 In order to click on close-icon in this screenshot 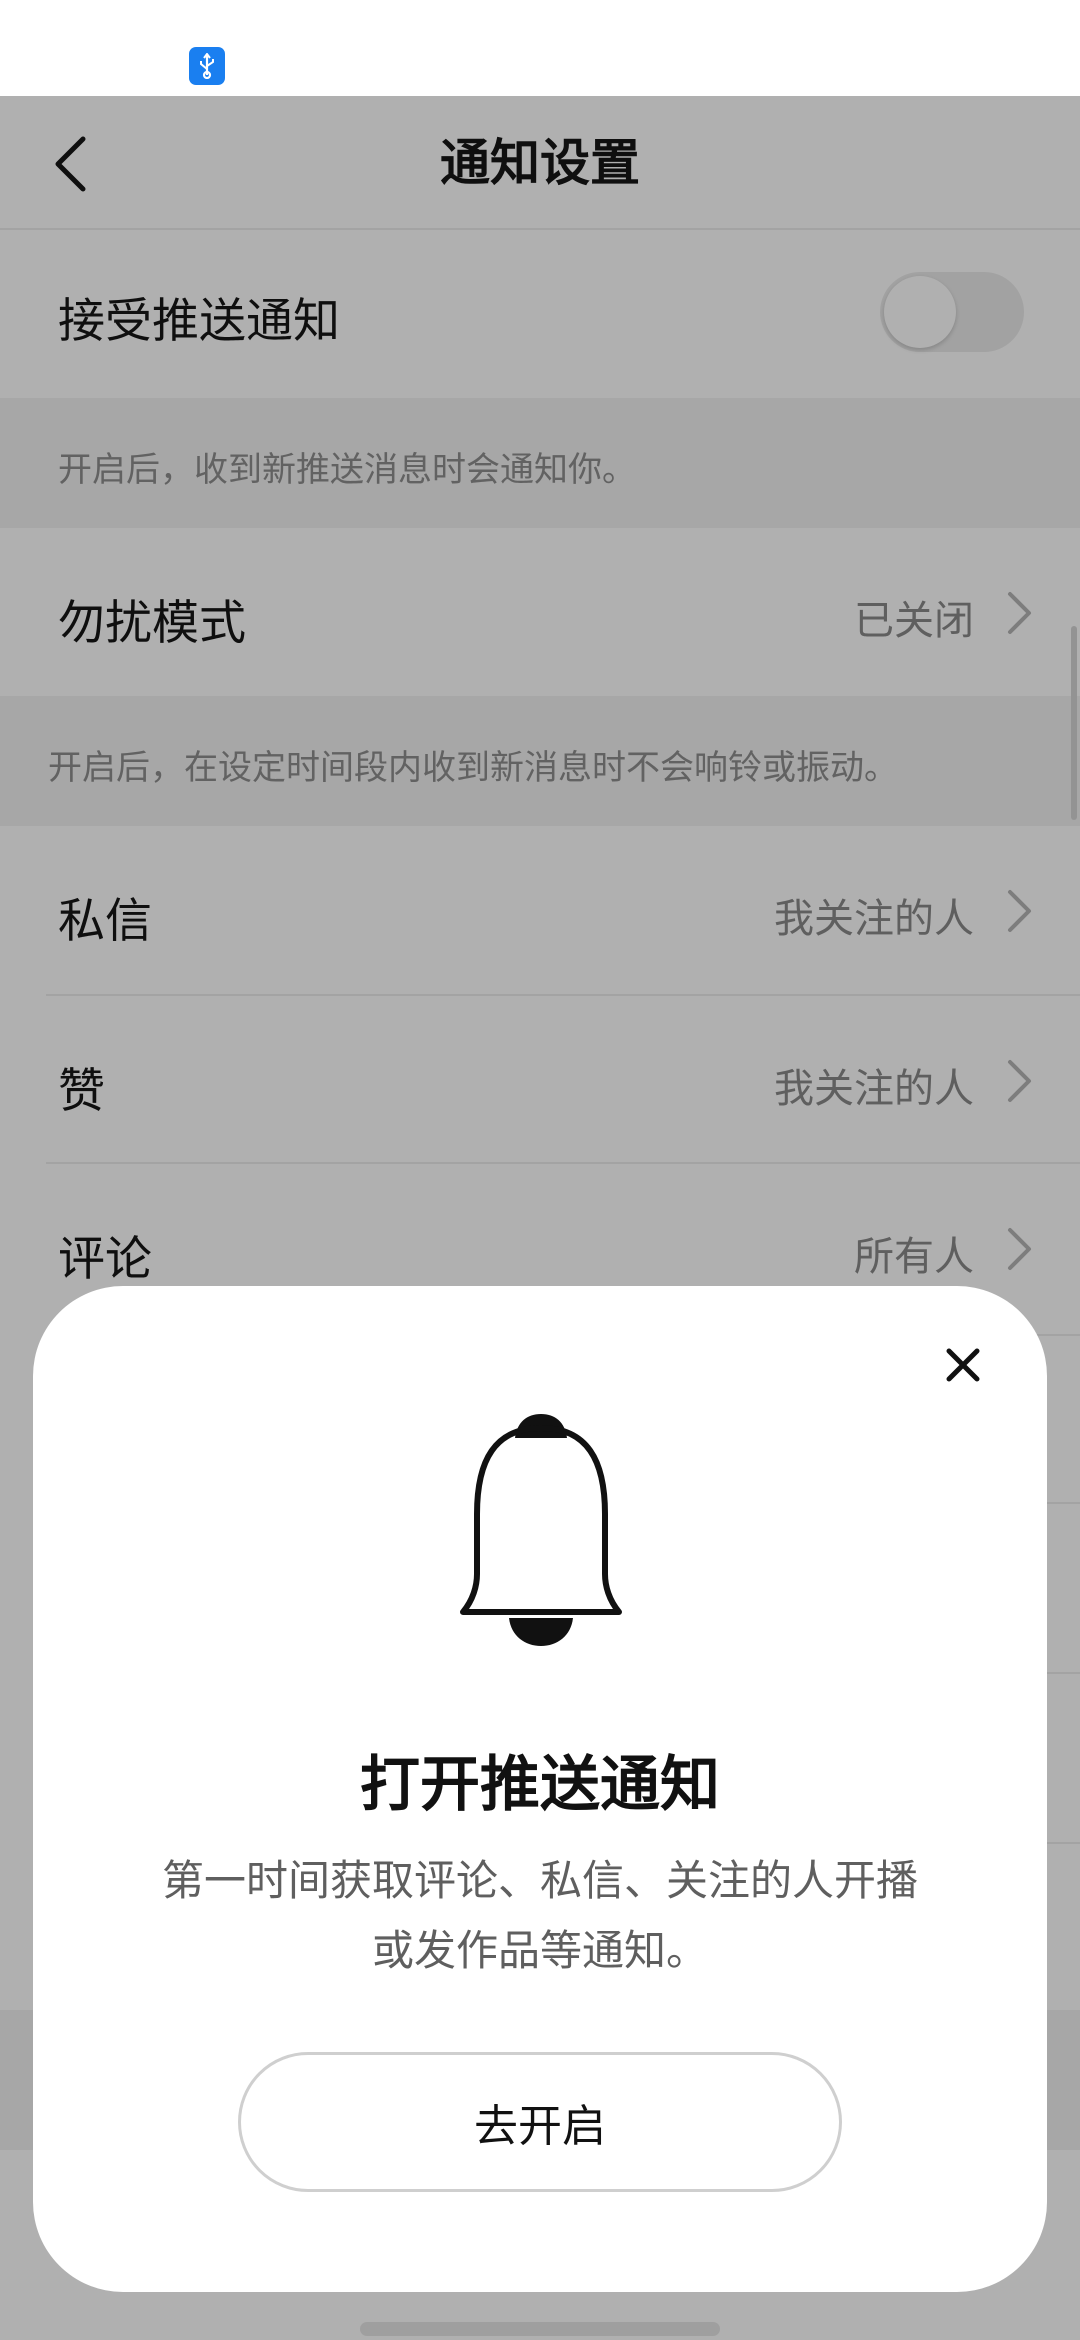, I will do `click(963, 1367)`.